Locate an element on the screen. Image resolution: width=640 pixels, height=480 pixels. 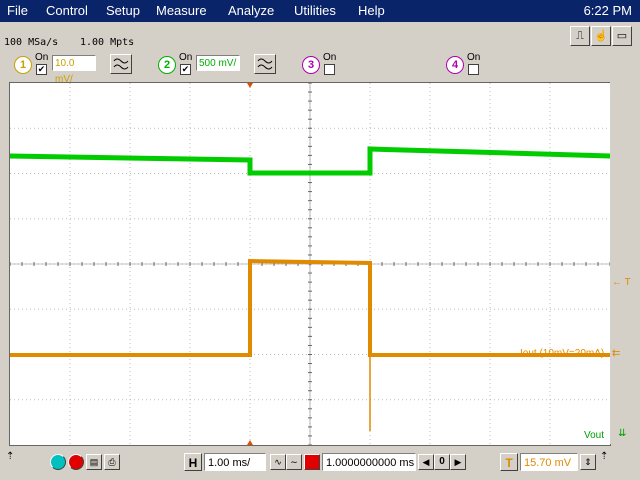
channel-2-ground-marker: ⇊ is located at coordinates (622, 433).